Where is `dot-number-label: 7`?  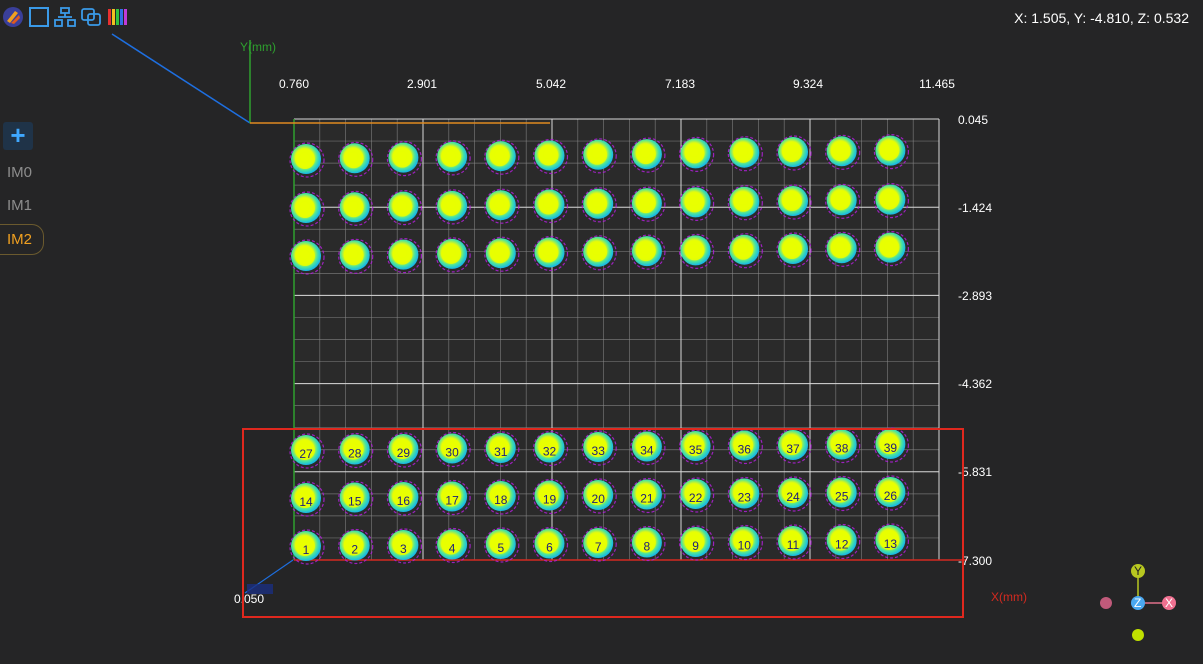 dot-number-label: 7 is located at coordinates (598, 547).